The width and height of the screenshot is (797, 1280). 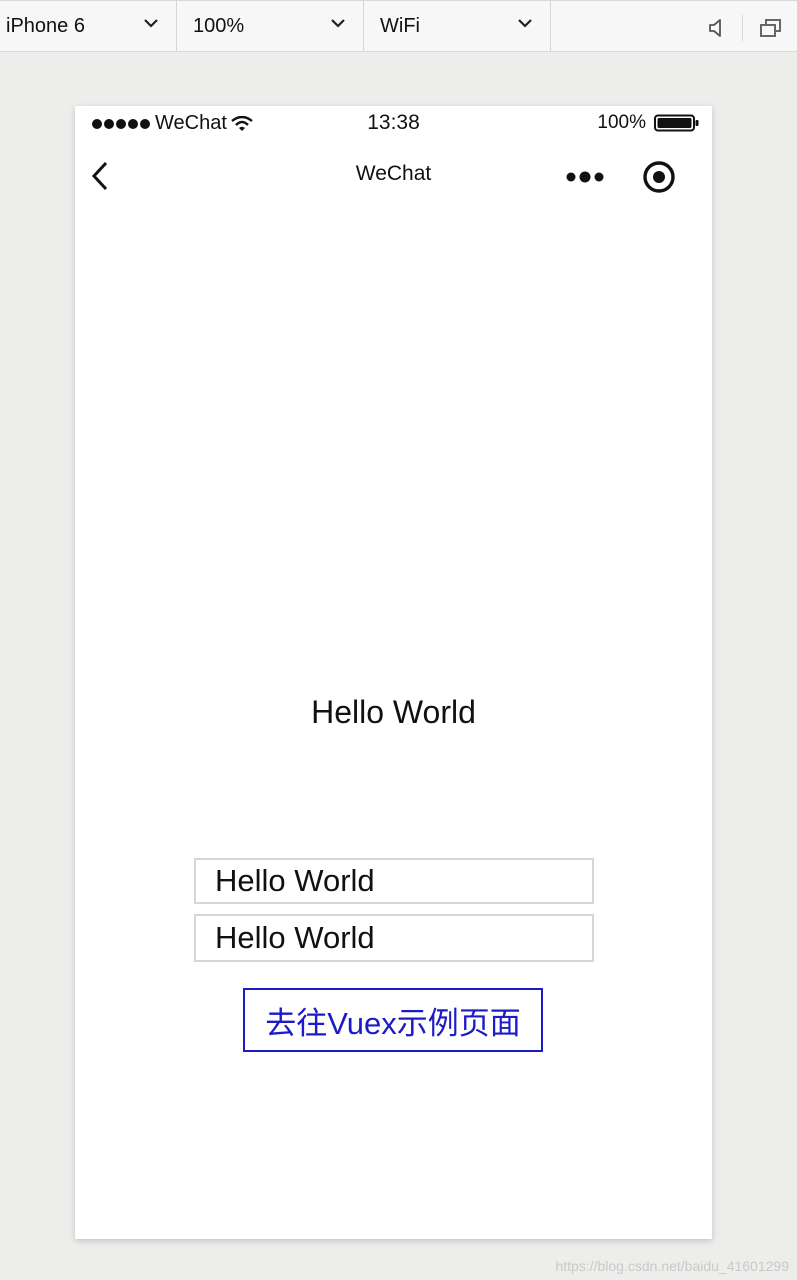 What do you see at coordinates (393, 124) in the screenshot?
I see `status-bar: WeChat 13:38 100%` at bounding box center [393, 124].